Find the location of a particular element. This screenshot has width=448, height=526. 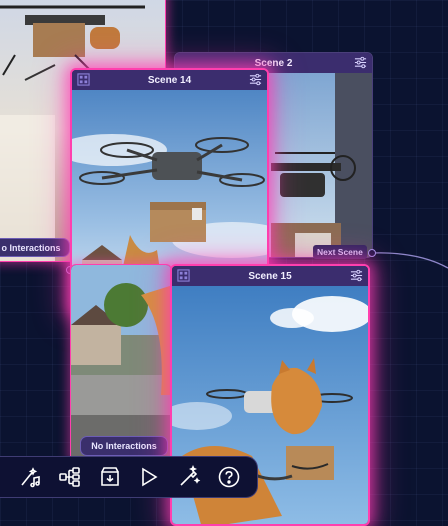

magic-wand-button is located at coordinates (189, 477).